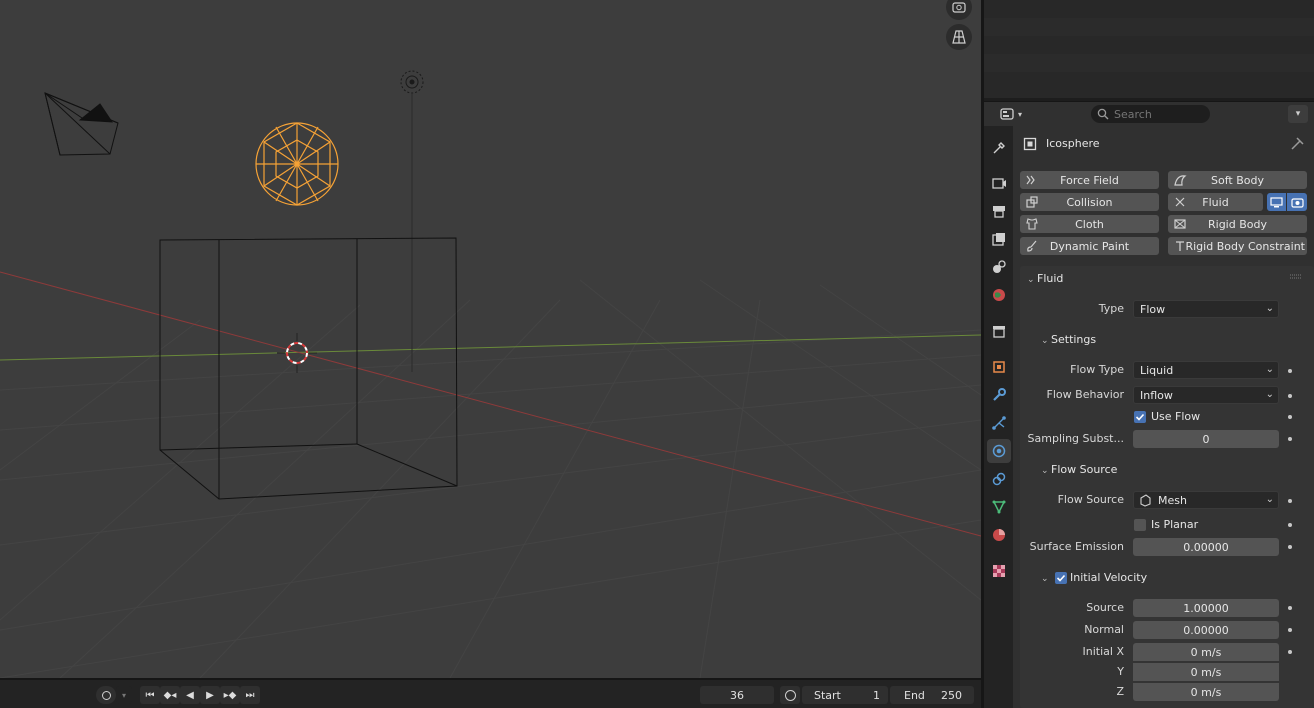 This screenshot has height=708, width=1314. What do you see at coordinates (1140, 417) in the screenshot?
I see `use-flow-checkbox` at bounding box center [1140, 417].